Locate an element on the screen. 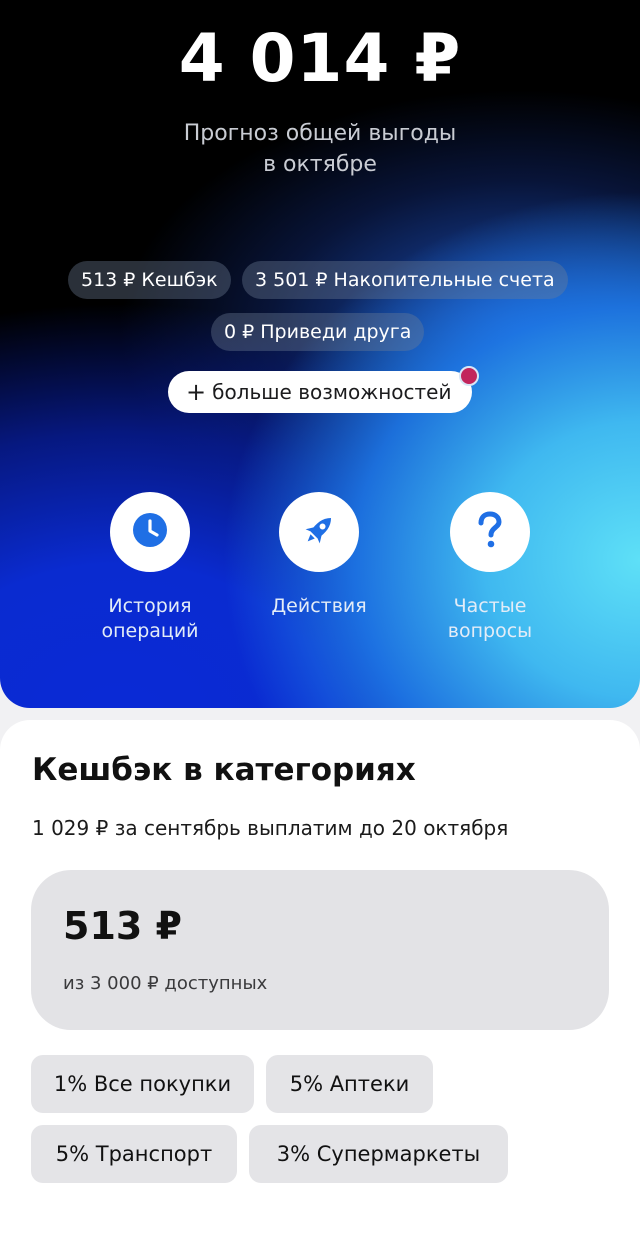 Image resolution: width=640 pixels, height=1240 pixels. label-line-1: Действия is located at coordinates (319, 606).